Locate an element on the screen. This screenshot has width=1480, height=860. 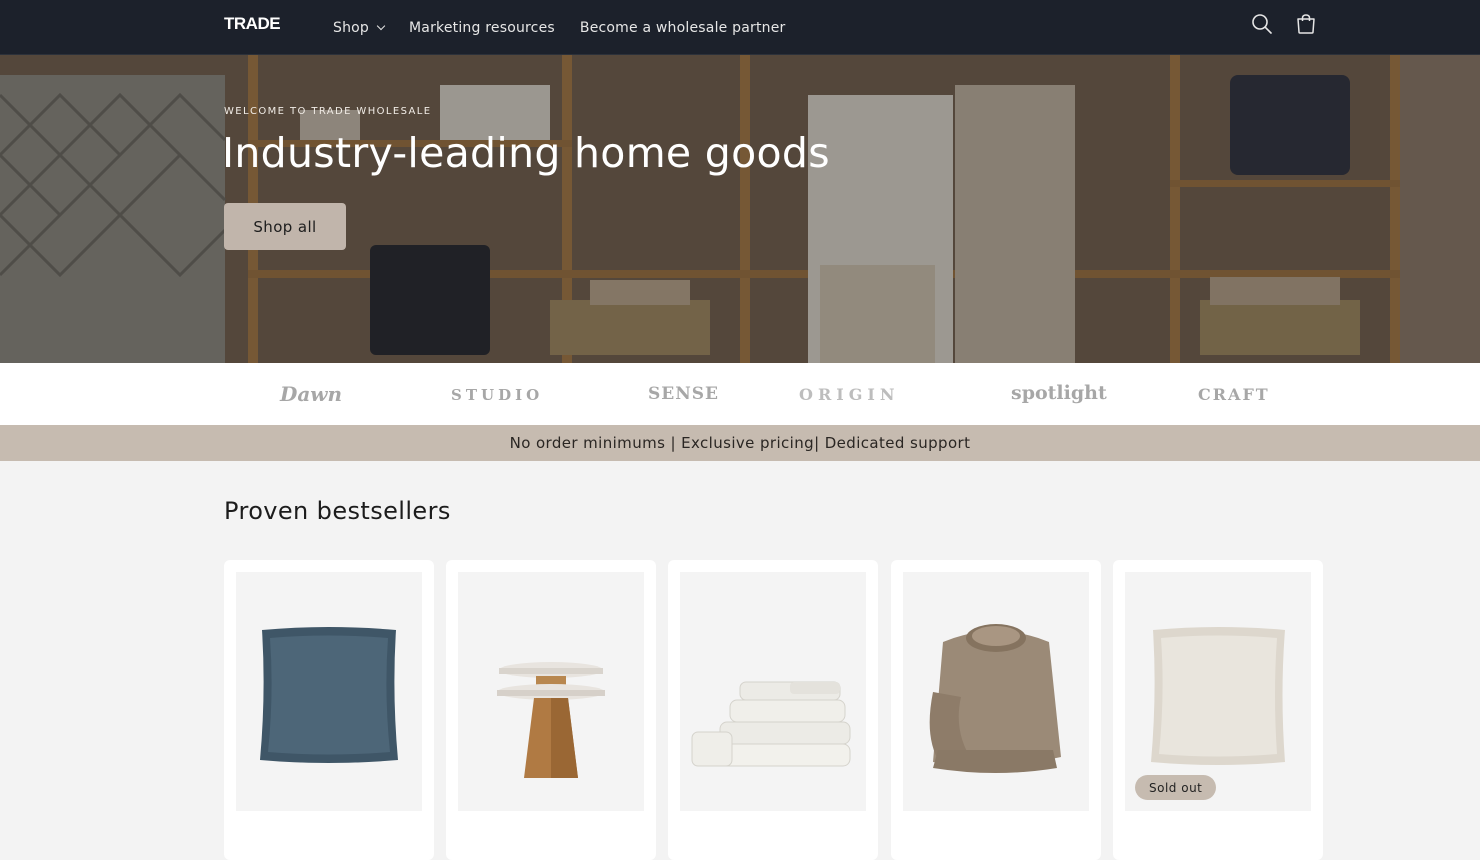
product-image: Sold out is located at coordinates (1218, 691).